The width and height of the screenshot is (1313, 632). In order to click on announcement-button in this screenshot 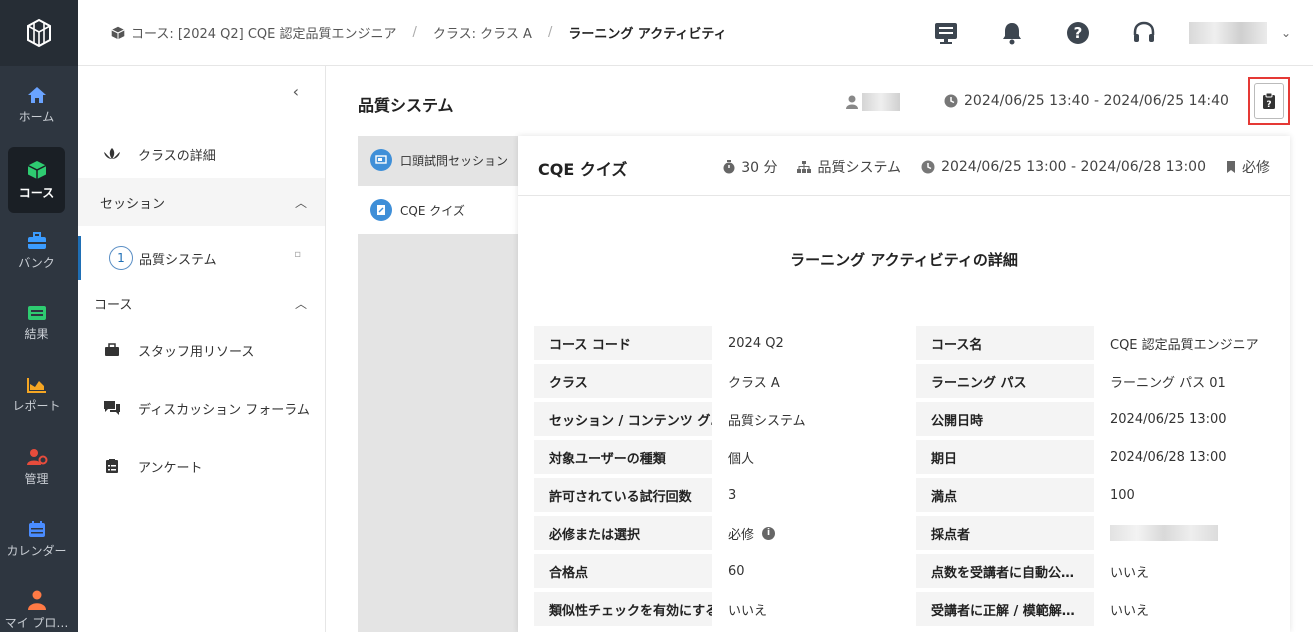, I will do `click(946, 33)`.